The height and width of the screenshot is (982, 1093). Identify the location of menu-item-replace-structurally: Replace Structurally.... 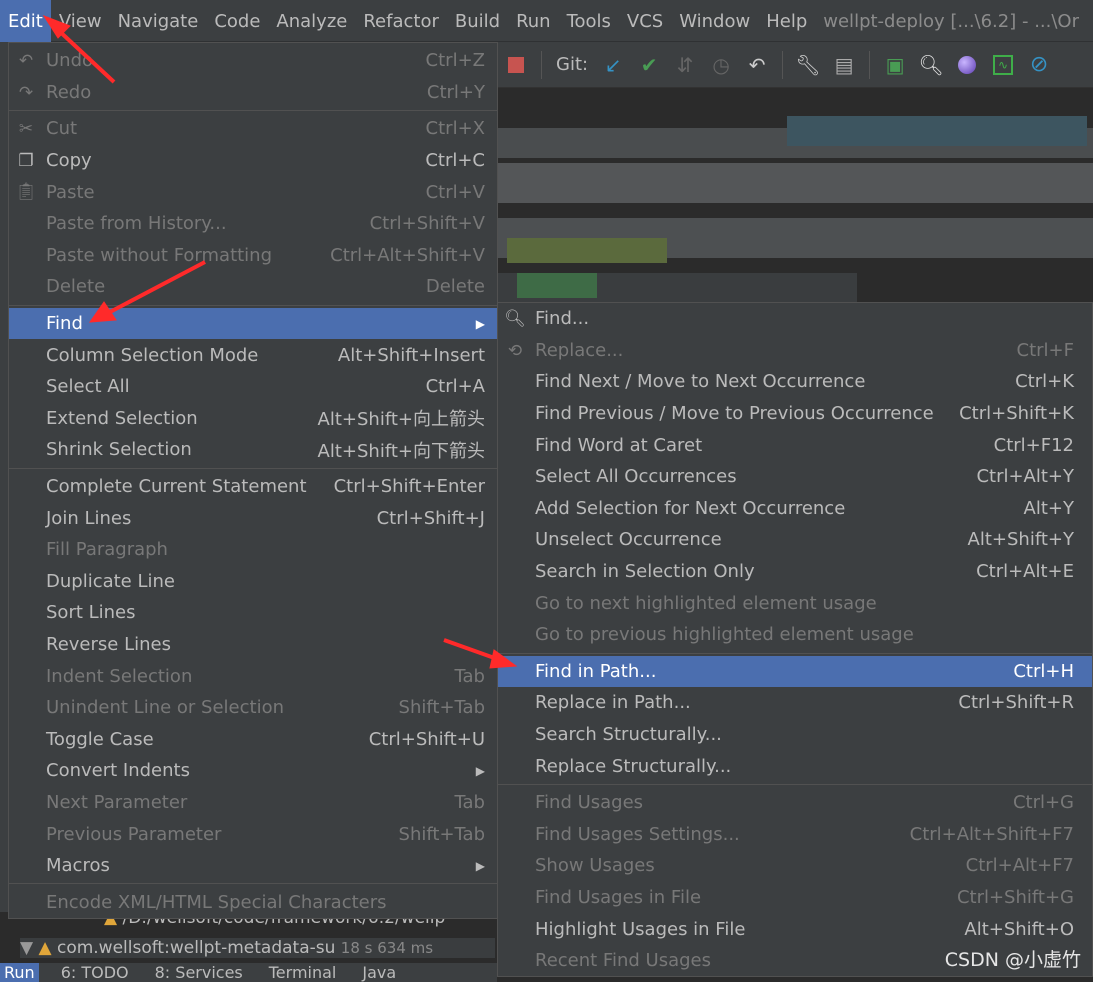
(795, 766).